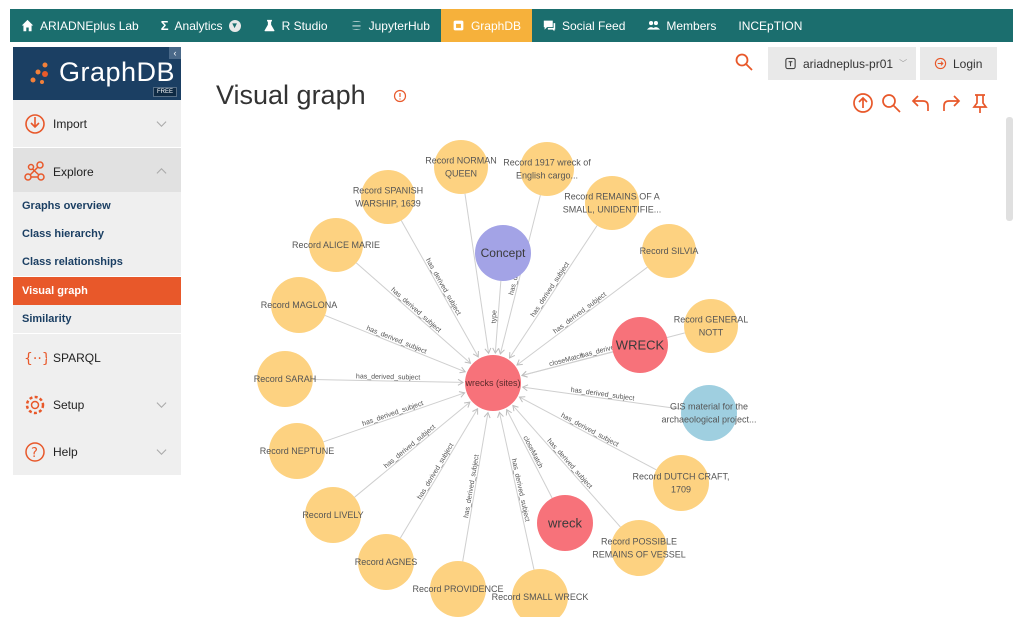 The width and height of the screenshot is (1013, 617). I want to click on graph-node-label: QUEEN, so click(461, 174).